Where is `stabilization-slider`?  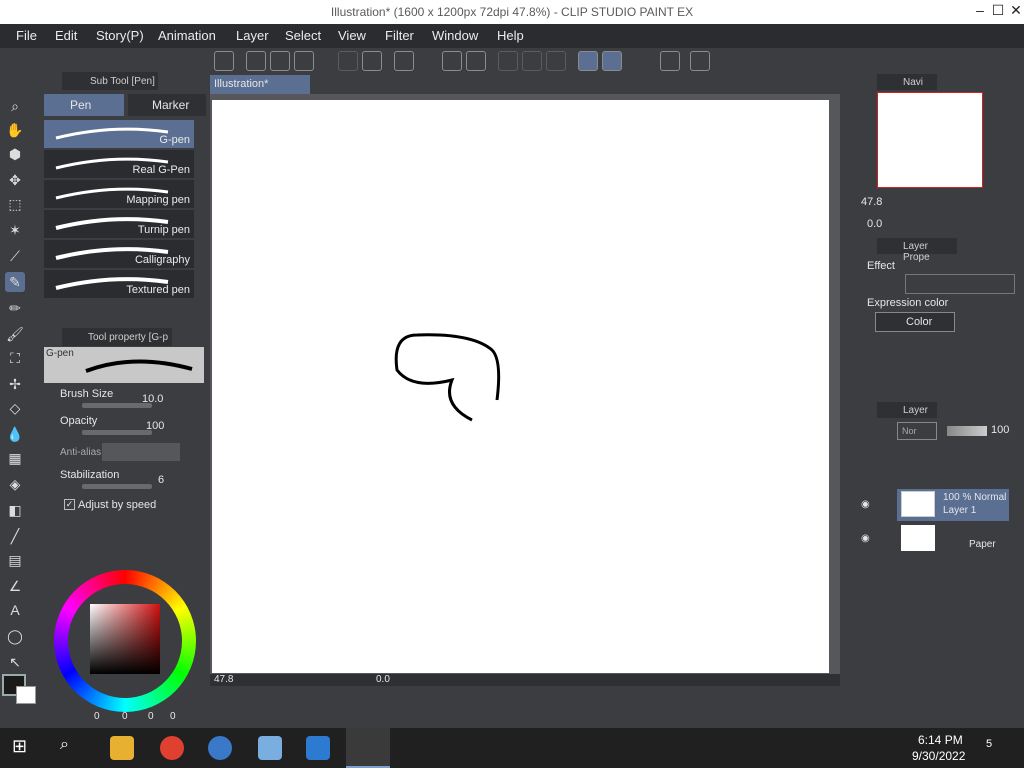
stabilization-slider is located at coordinates (117, 486).